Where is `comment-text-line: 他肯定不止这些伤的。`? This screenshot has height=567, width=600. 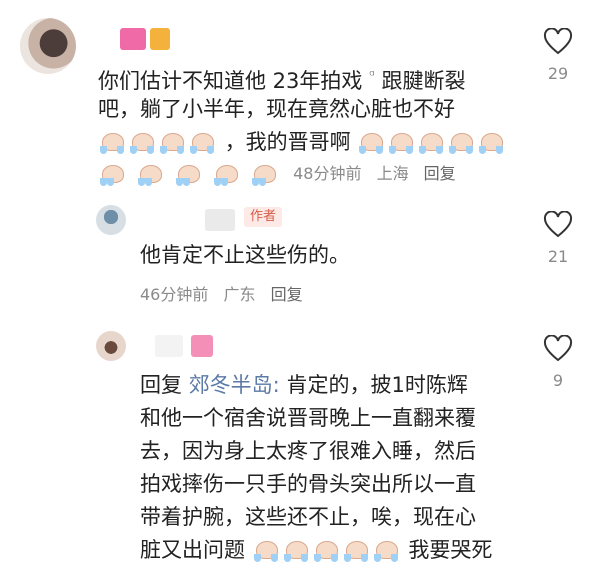 comment-text-line: 他肯定不止这些伤的。 is located at coordinates (245, 255).